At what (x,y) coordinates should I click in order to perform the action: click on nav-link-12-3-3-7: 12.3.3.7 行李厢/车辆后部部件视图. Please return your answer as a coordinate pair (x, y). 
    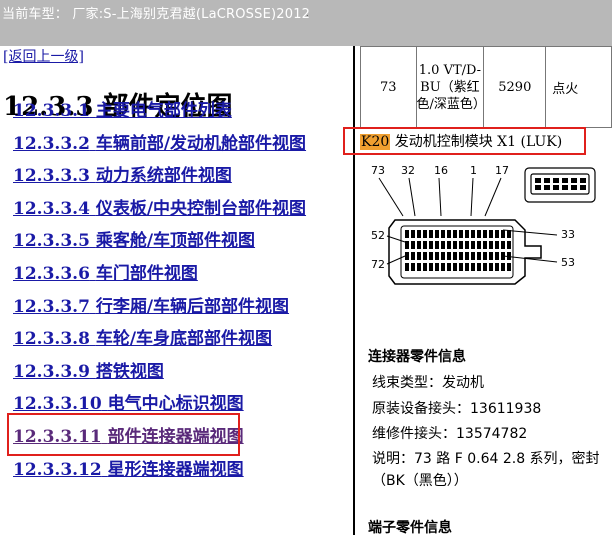
    Looking at the image, I should click on (151, 307).